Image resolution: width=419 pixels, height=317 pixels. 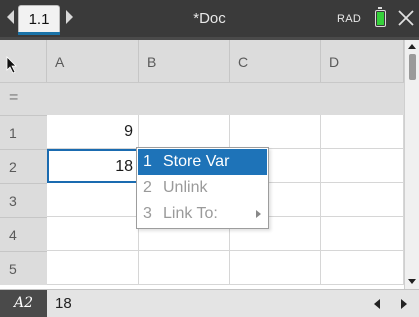 I want to click on cell-d5, so click(x=362, y=268).